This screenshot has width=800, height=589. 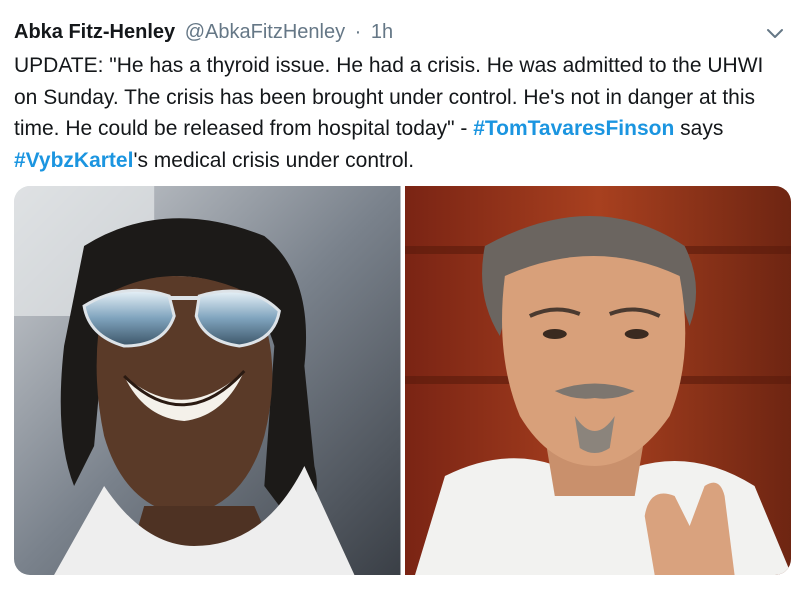 I want to click on hashtag-link: #TomTavaresFinson, so click(x=573, y=128).